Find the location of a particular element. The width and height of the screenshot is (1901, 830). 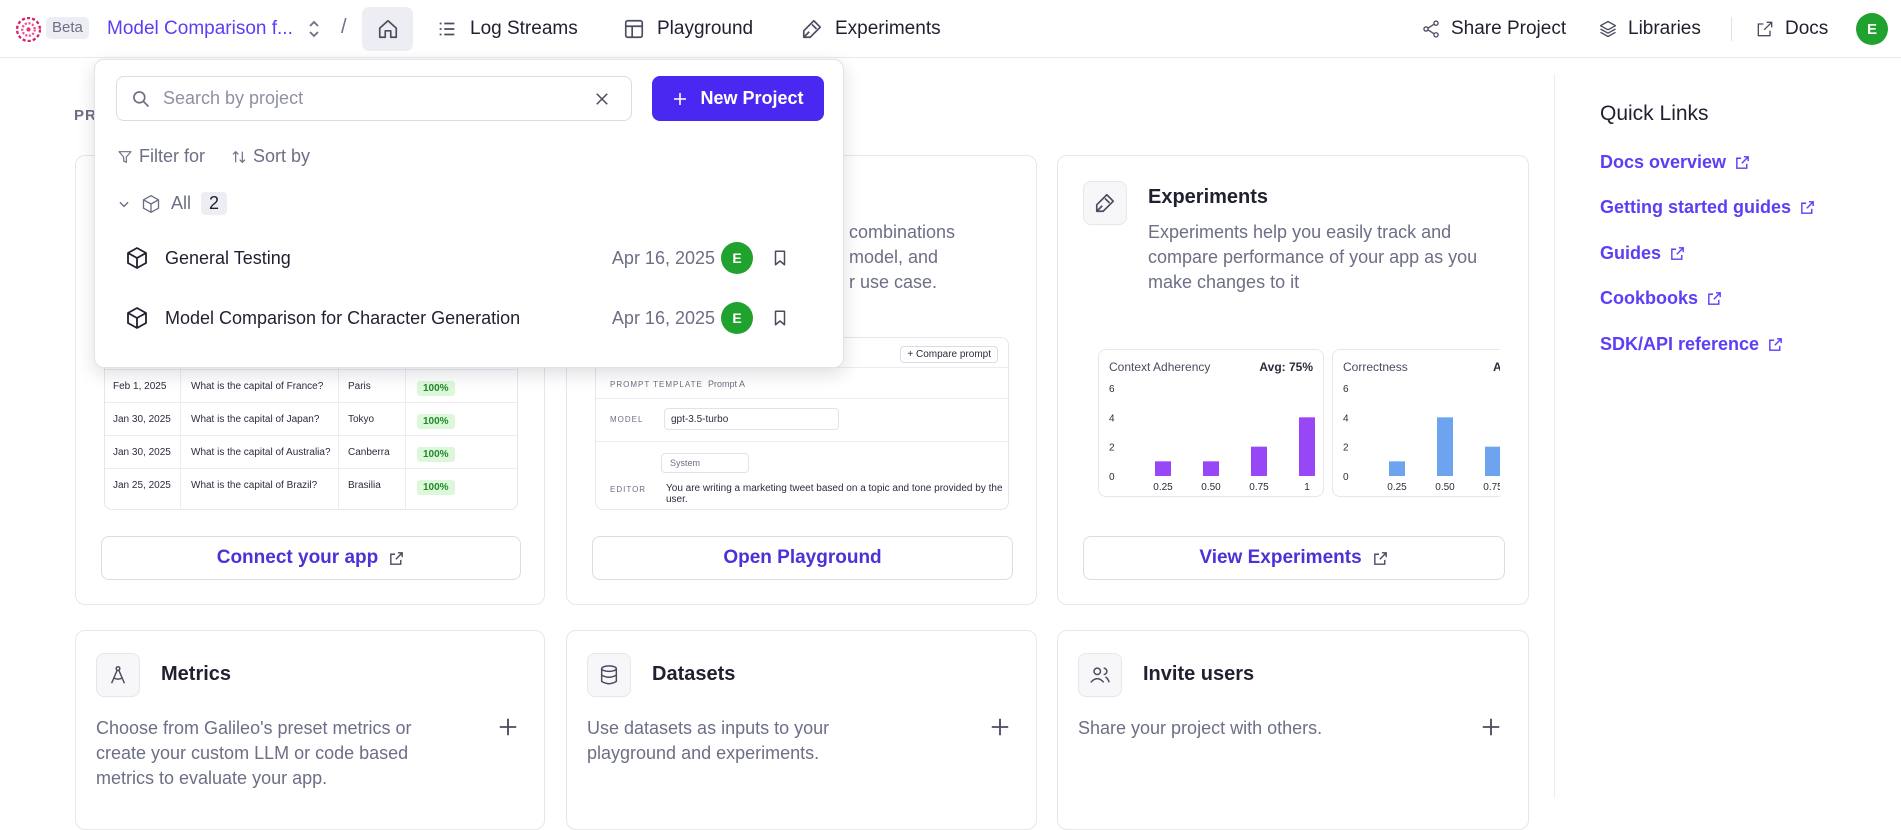

home-button is located at coordinates (387, 29).